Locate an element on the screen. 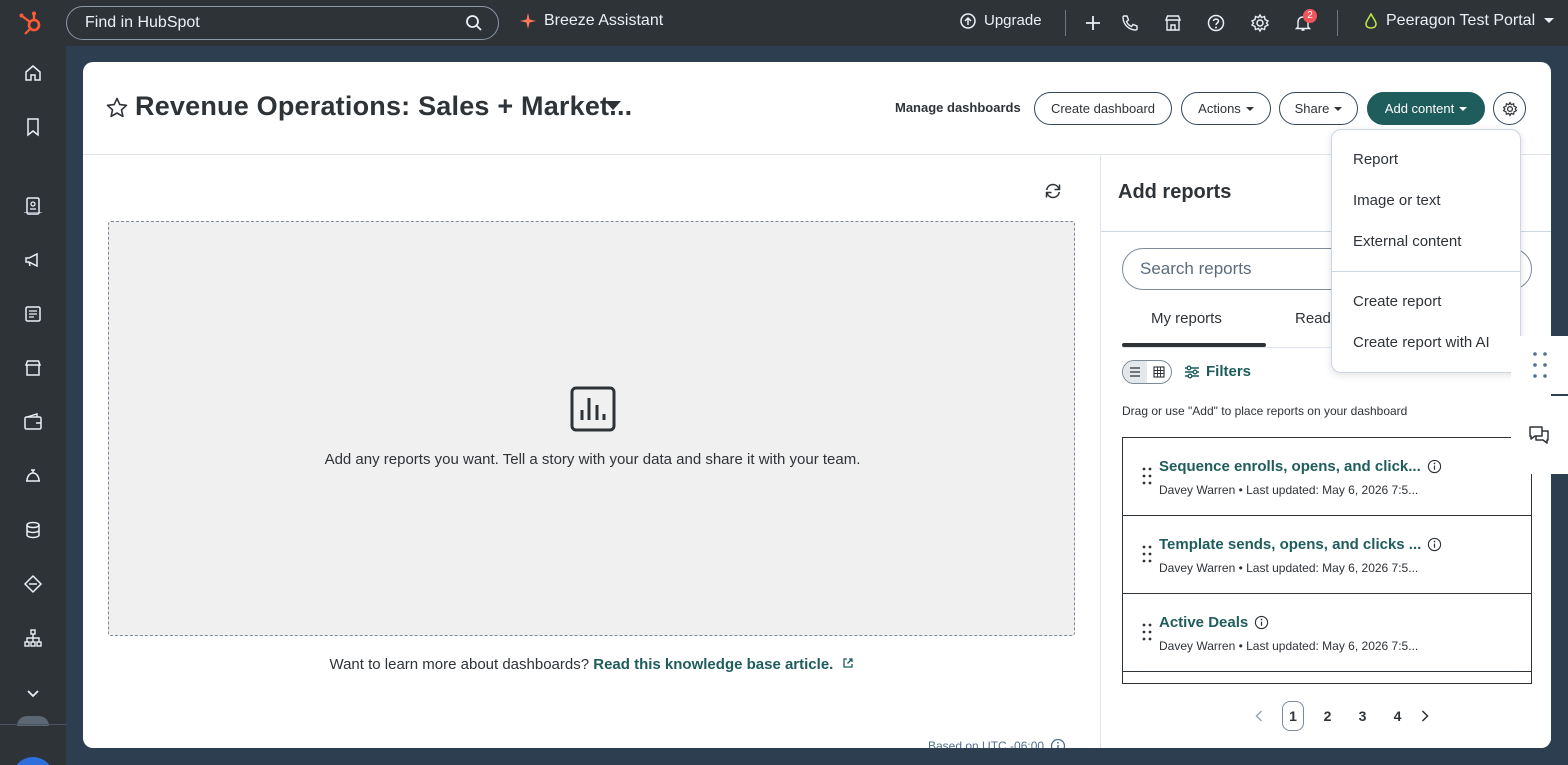 The height and width of the screenshot is (765, 1568). share-label: Share is located at coordinates (1312, 108).